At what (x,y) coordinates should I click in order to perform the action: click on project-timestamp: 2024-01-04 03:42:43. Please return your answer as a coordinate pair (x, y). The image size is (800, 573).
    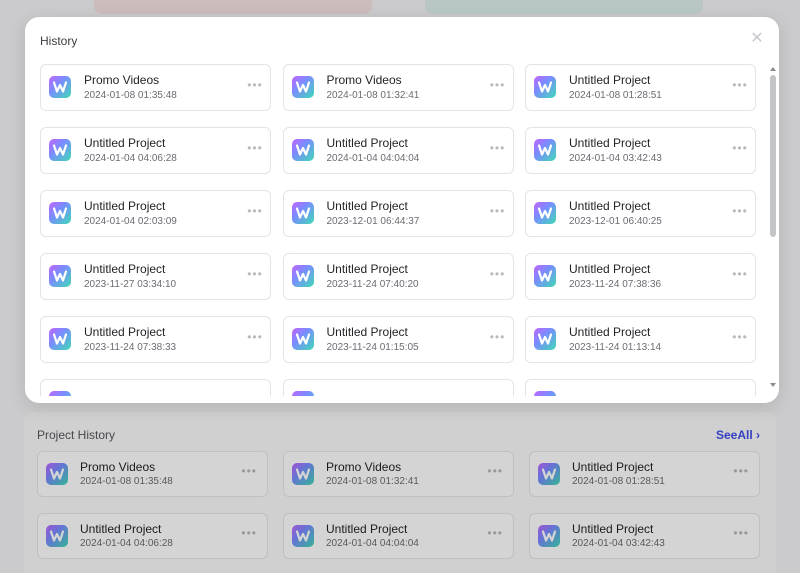
    Looking at the image, I should click on (615, 158).